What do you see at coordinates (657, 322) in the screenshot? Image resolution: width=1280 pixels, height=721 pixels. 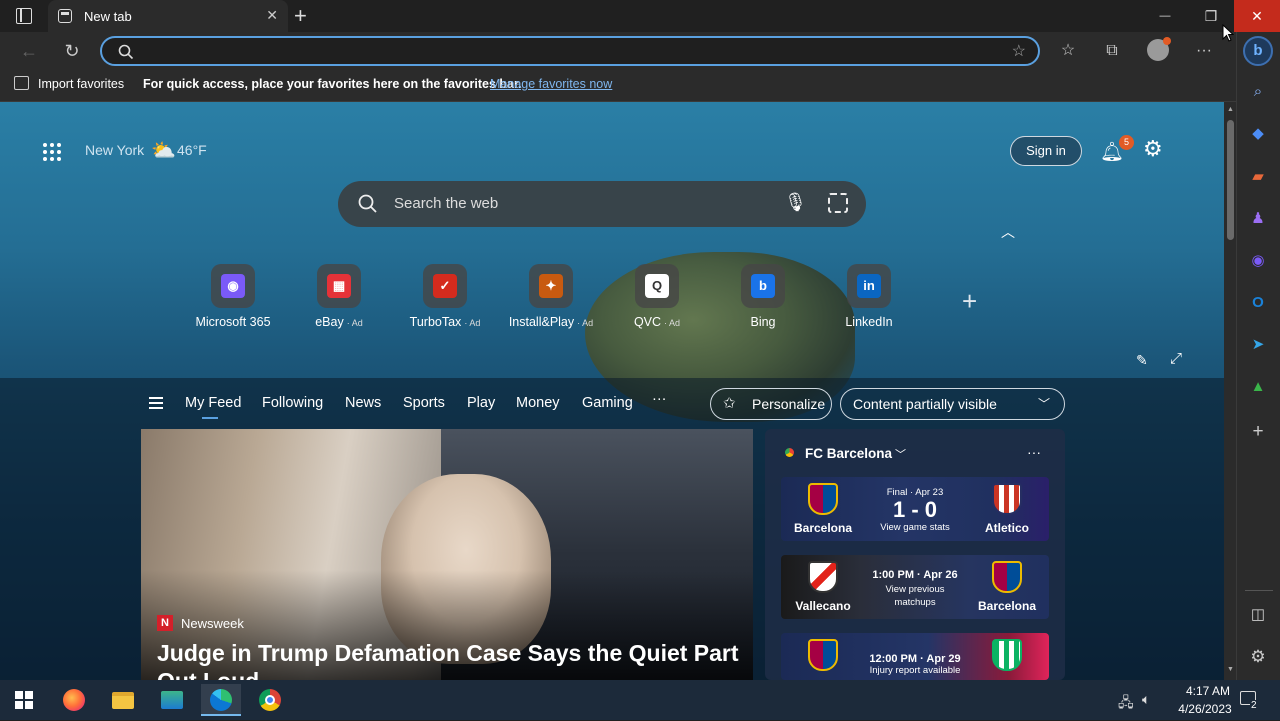 I see `quick-link-label: QVC · Ad` at bounding box center [657, 322].